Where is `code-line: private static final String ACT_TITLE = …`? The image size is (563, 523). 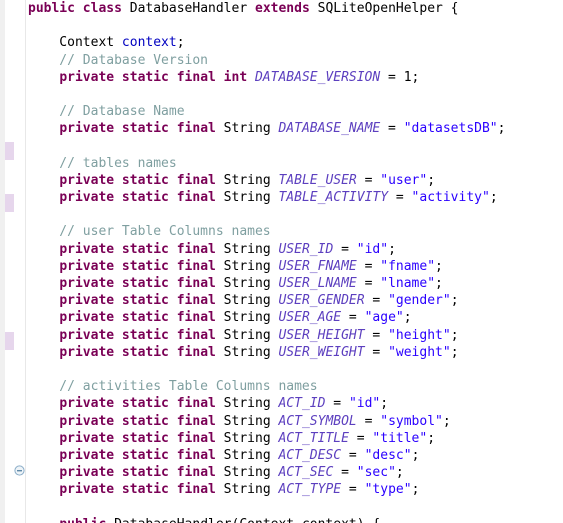 code-line: private static final String ACT_TITLE = … is located at coordinates (295, 438).